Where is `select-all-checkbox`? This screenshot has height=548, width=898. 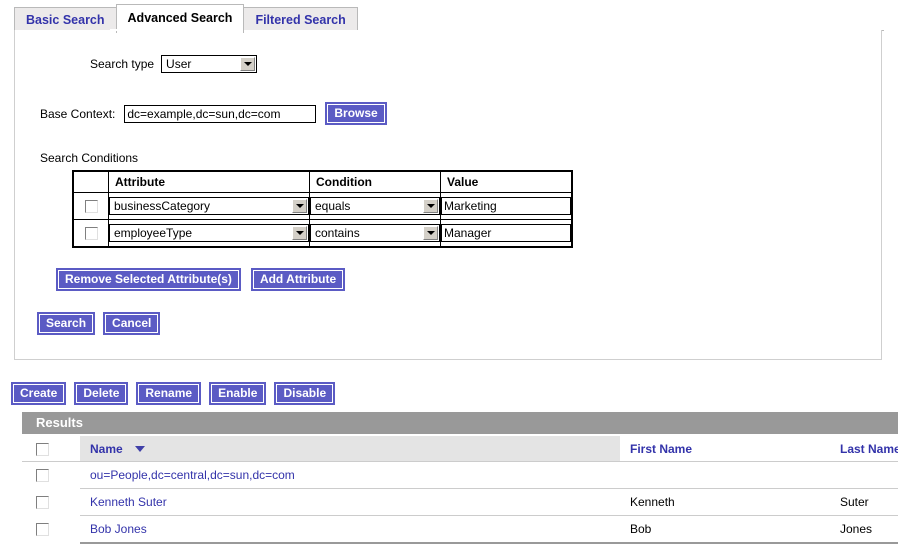
select-all-checkbox is located at coordinates (42, 449).